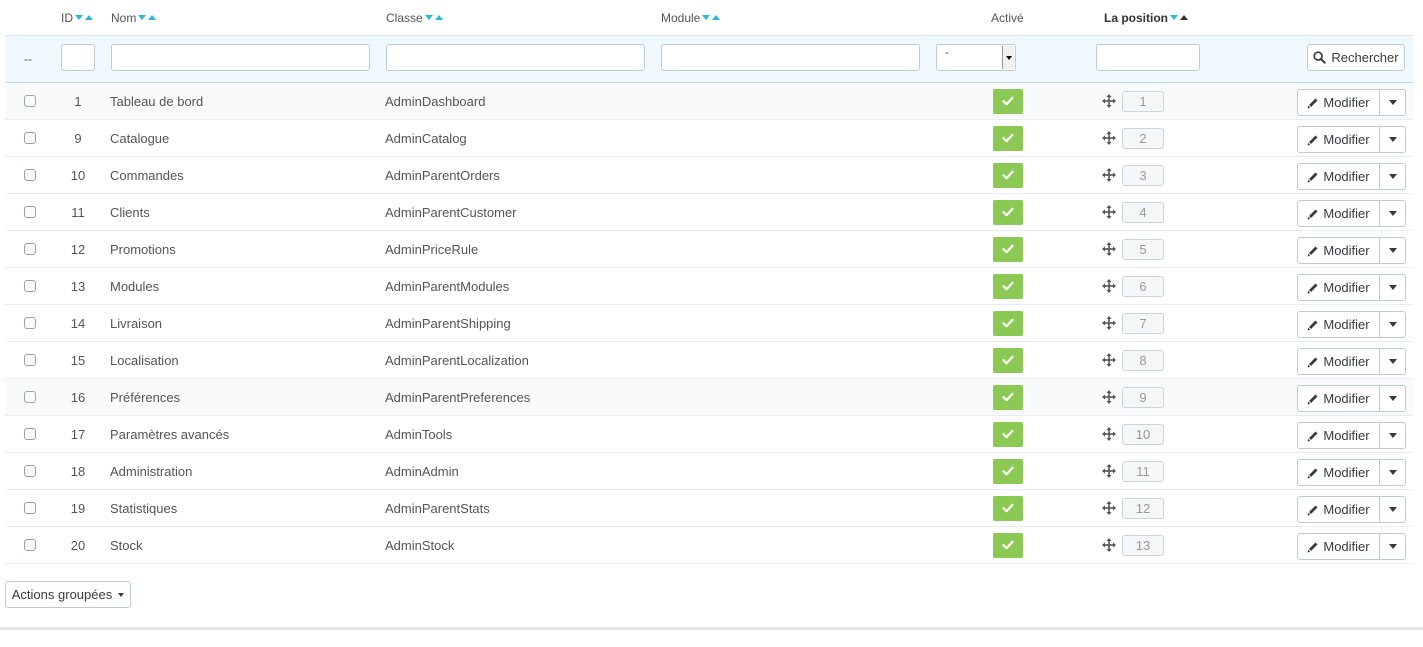 This screenshot has width=1423, height=647. Describe the element at coordinates (1133, 212) in the screenshot. I see `row-position: 4` at that location.